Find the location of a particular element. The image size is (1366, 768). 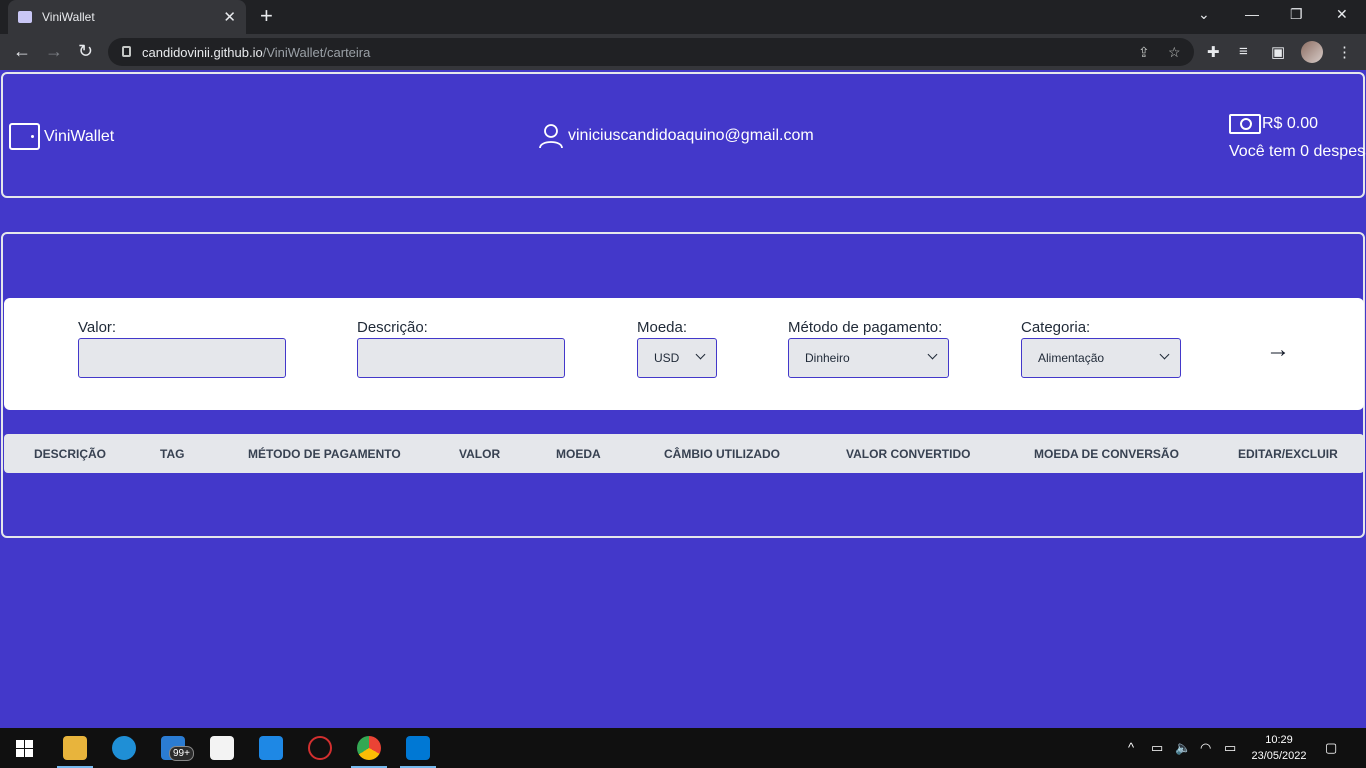

metodo-field: Método de pagamento: Dinheiro is located at coordinates (868, 348).